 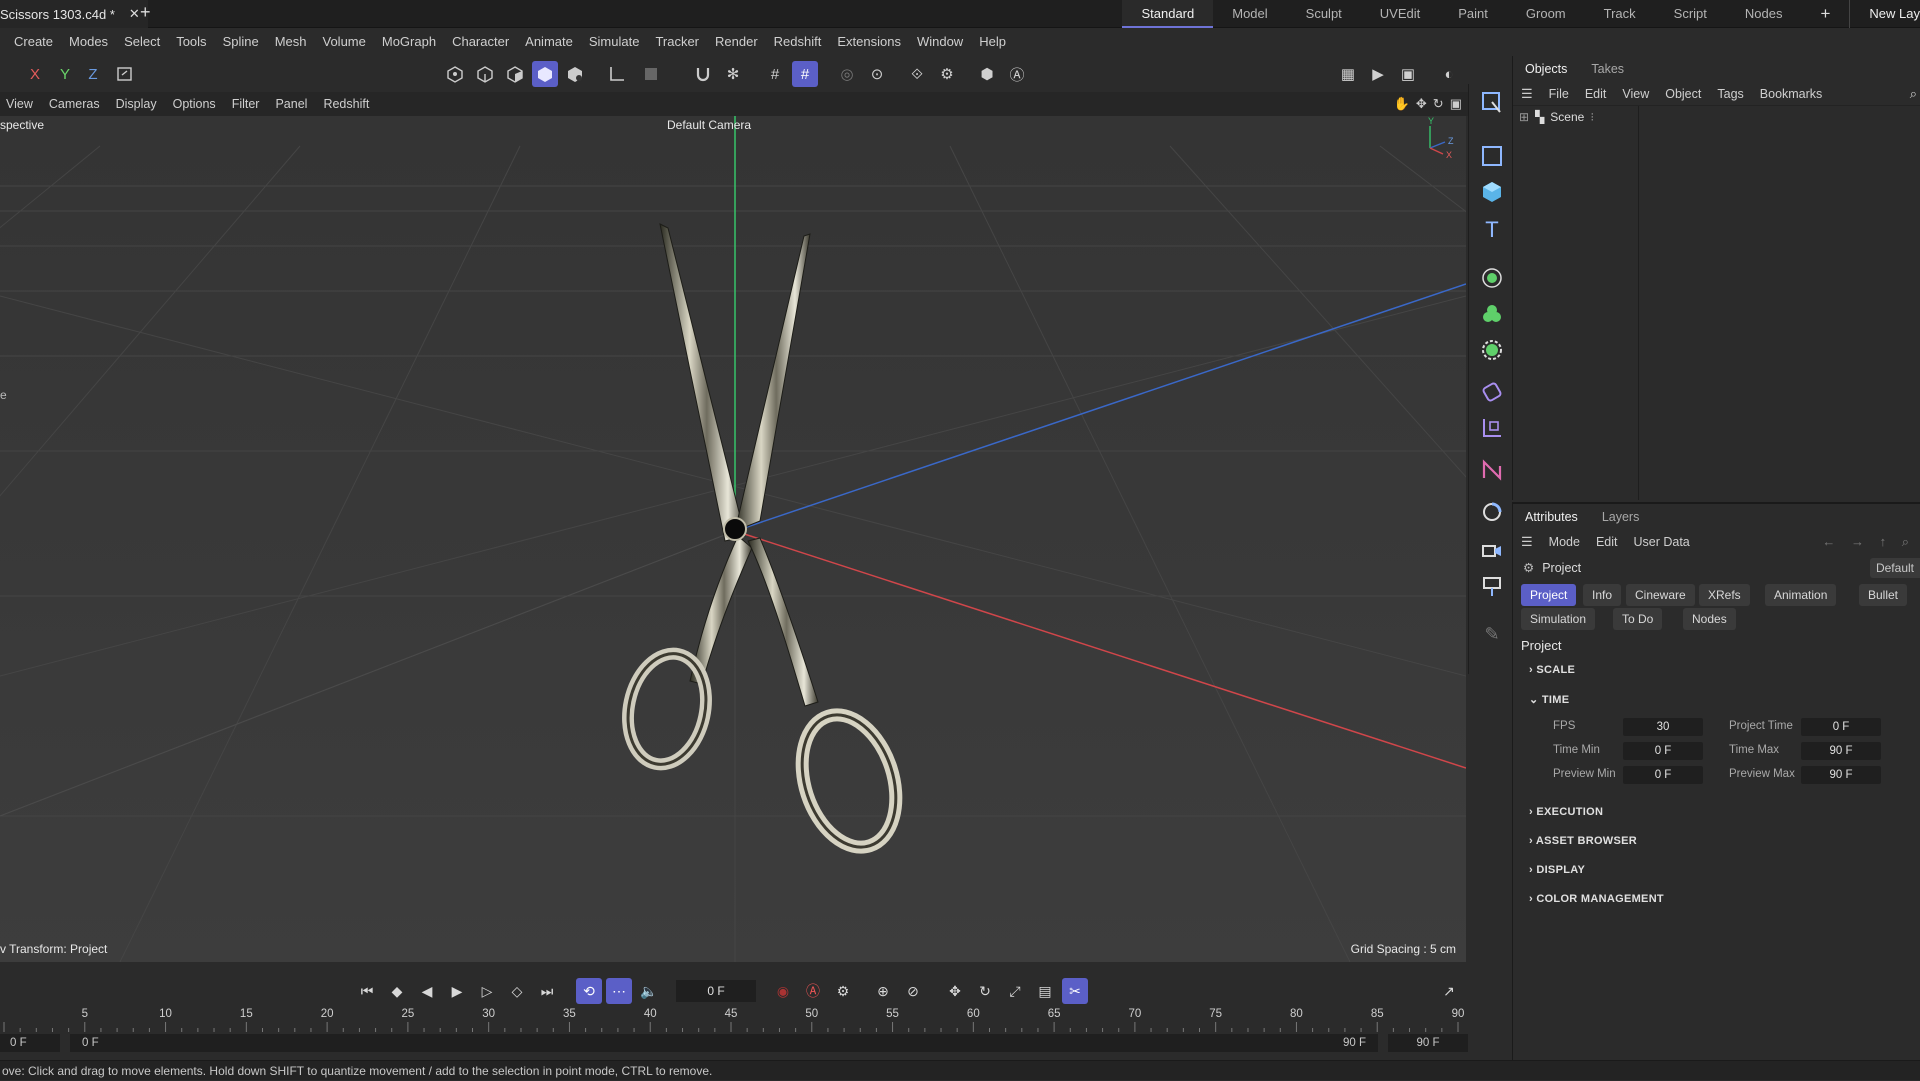 I want to click on vp-menu-redshift: Redshift, so click(x=348, y=104).